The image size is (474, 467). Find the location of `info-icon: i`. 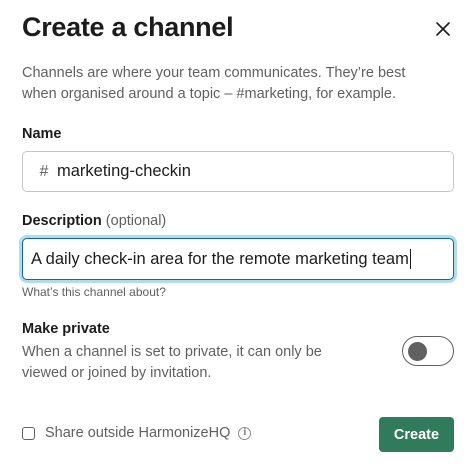

info-icon: i is located at coordinates (245, 433).